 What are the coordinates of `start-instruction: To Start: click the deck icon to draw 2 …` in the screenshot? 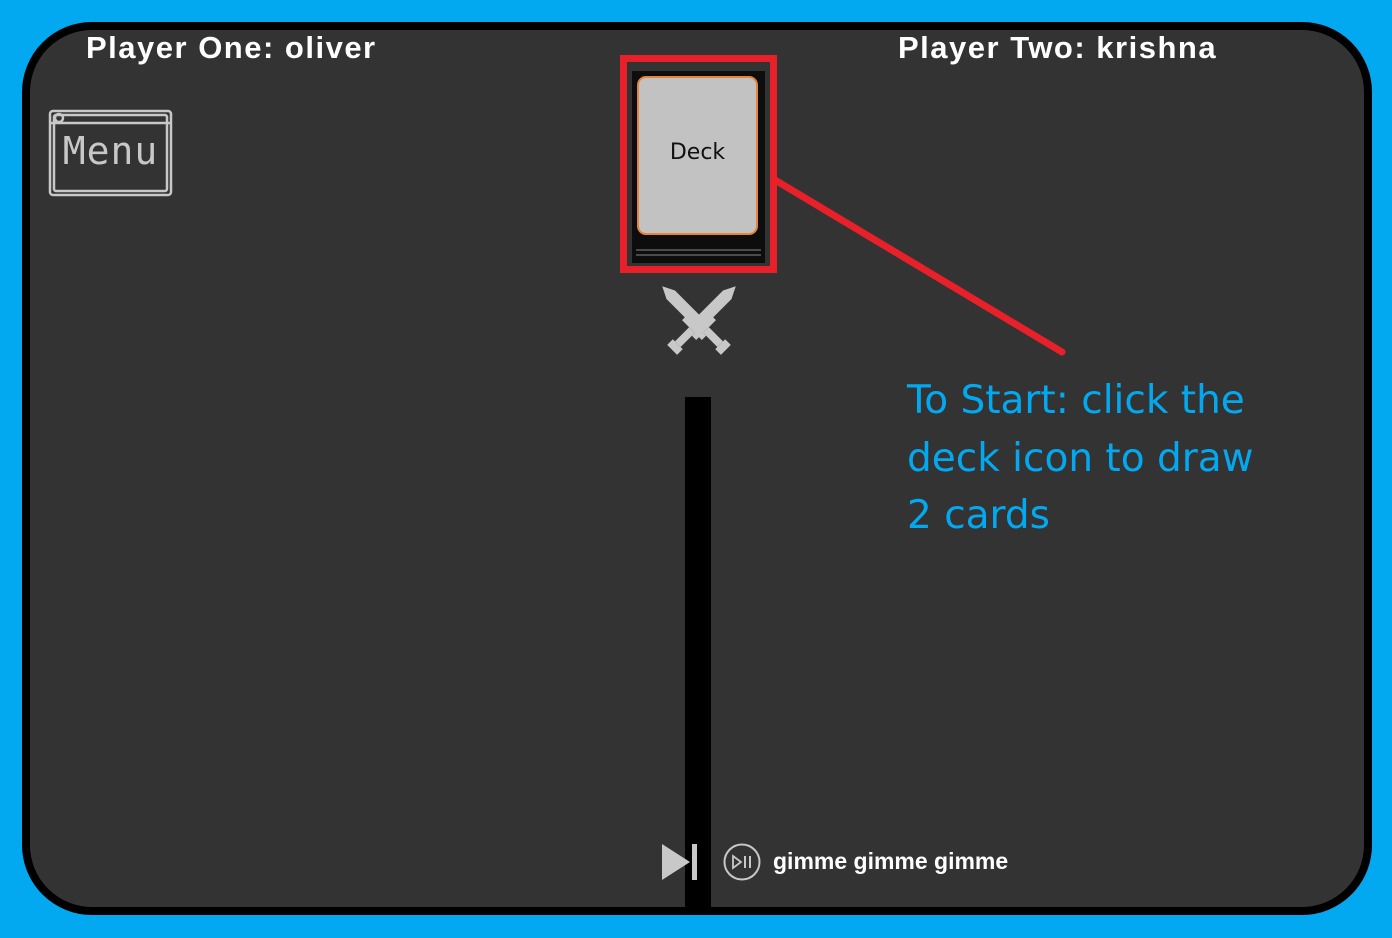 It's located at (1097, 458).